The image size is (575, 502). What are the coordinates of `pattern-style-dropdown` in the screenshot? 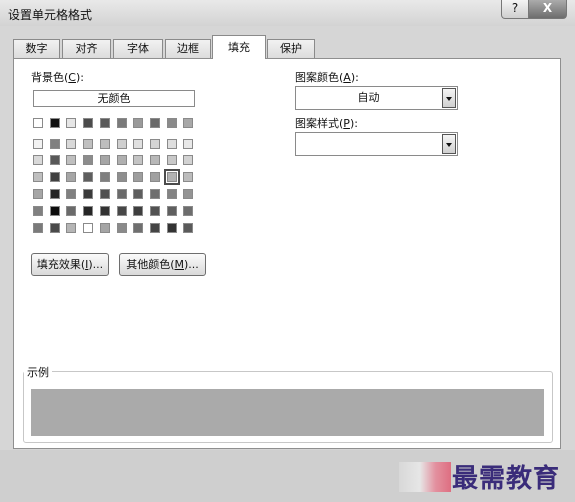 It's located at (376, 144).